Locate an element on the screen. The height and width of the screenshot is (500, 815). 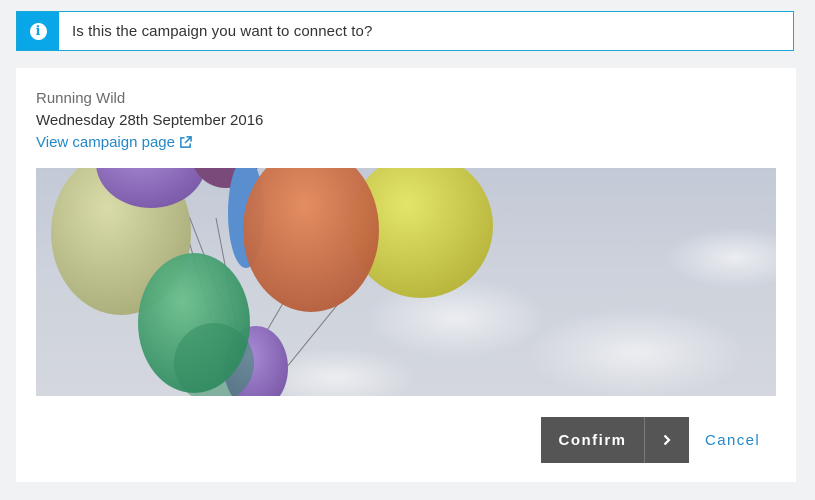
confirm-button: Confirm is located at coordinates (615, 440).